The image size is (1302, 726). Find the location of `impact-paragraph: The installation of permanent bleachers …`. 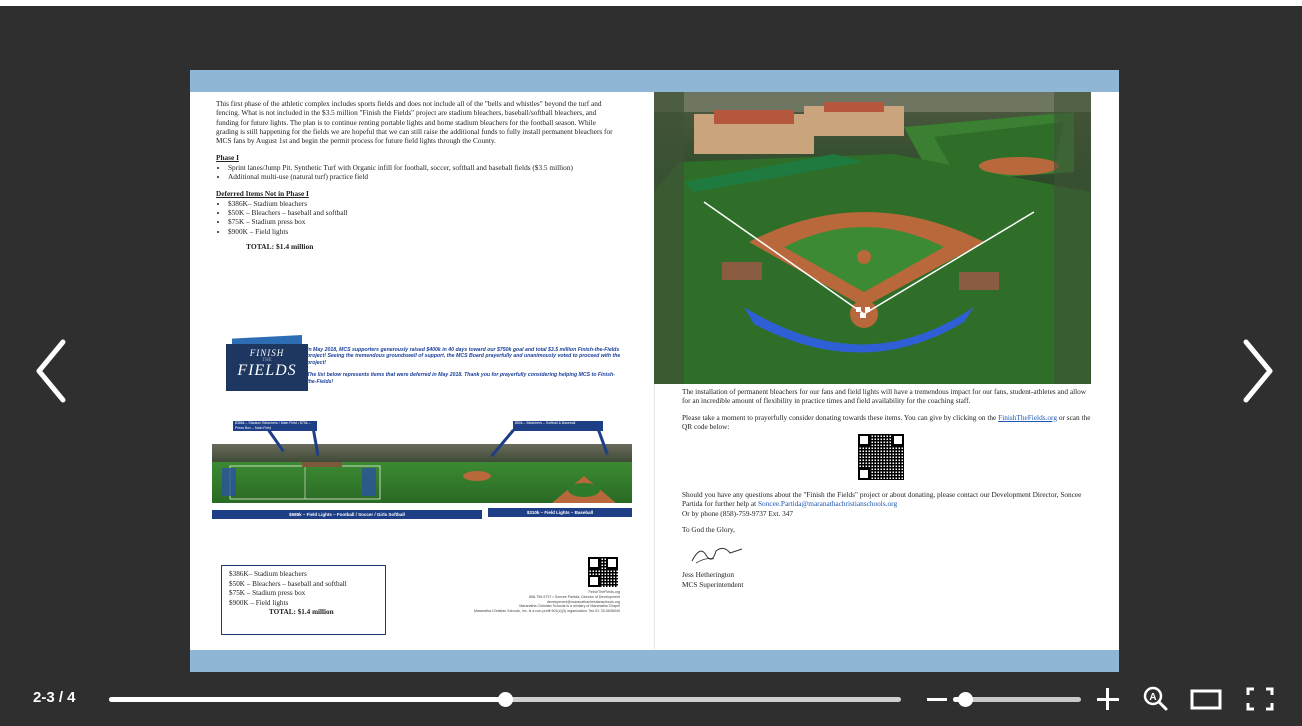

impact-paragraph: The installation of permanent bleachers … is located at coordinates (884, 396).